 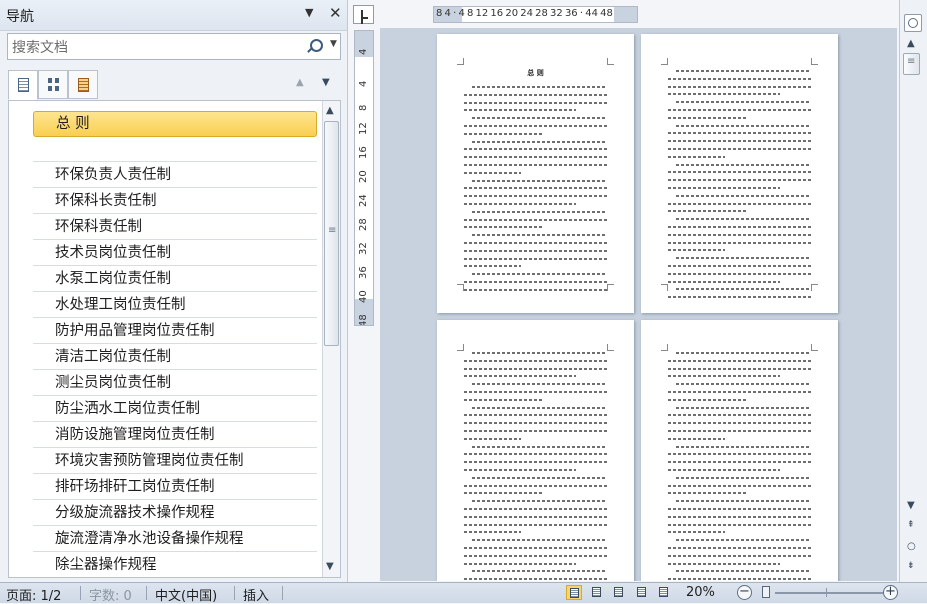 I want to click on heading-item: 分级旋流器技术操作规程, so click(x=175, y=513).